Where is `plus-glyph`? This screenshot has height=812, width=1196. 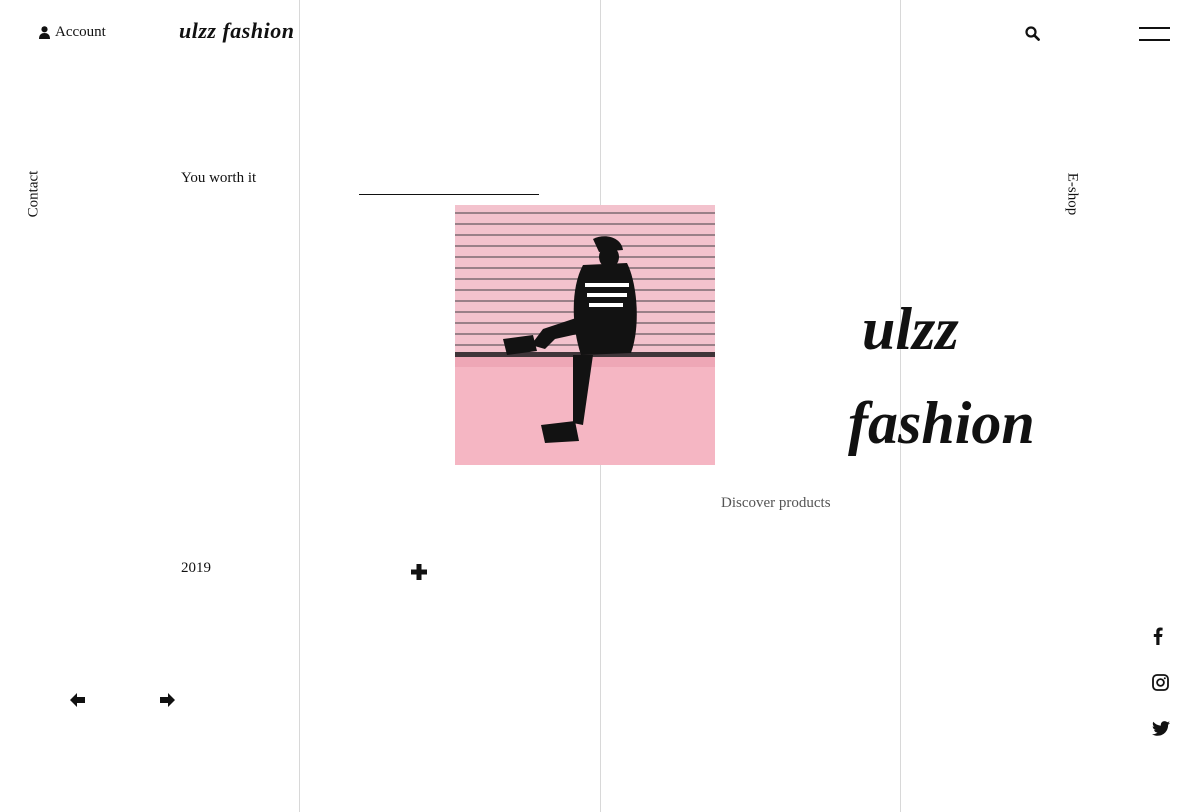
plus-glyph is located at coordinates (419, 572).